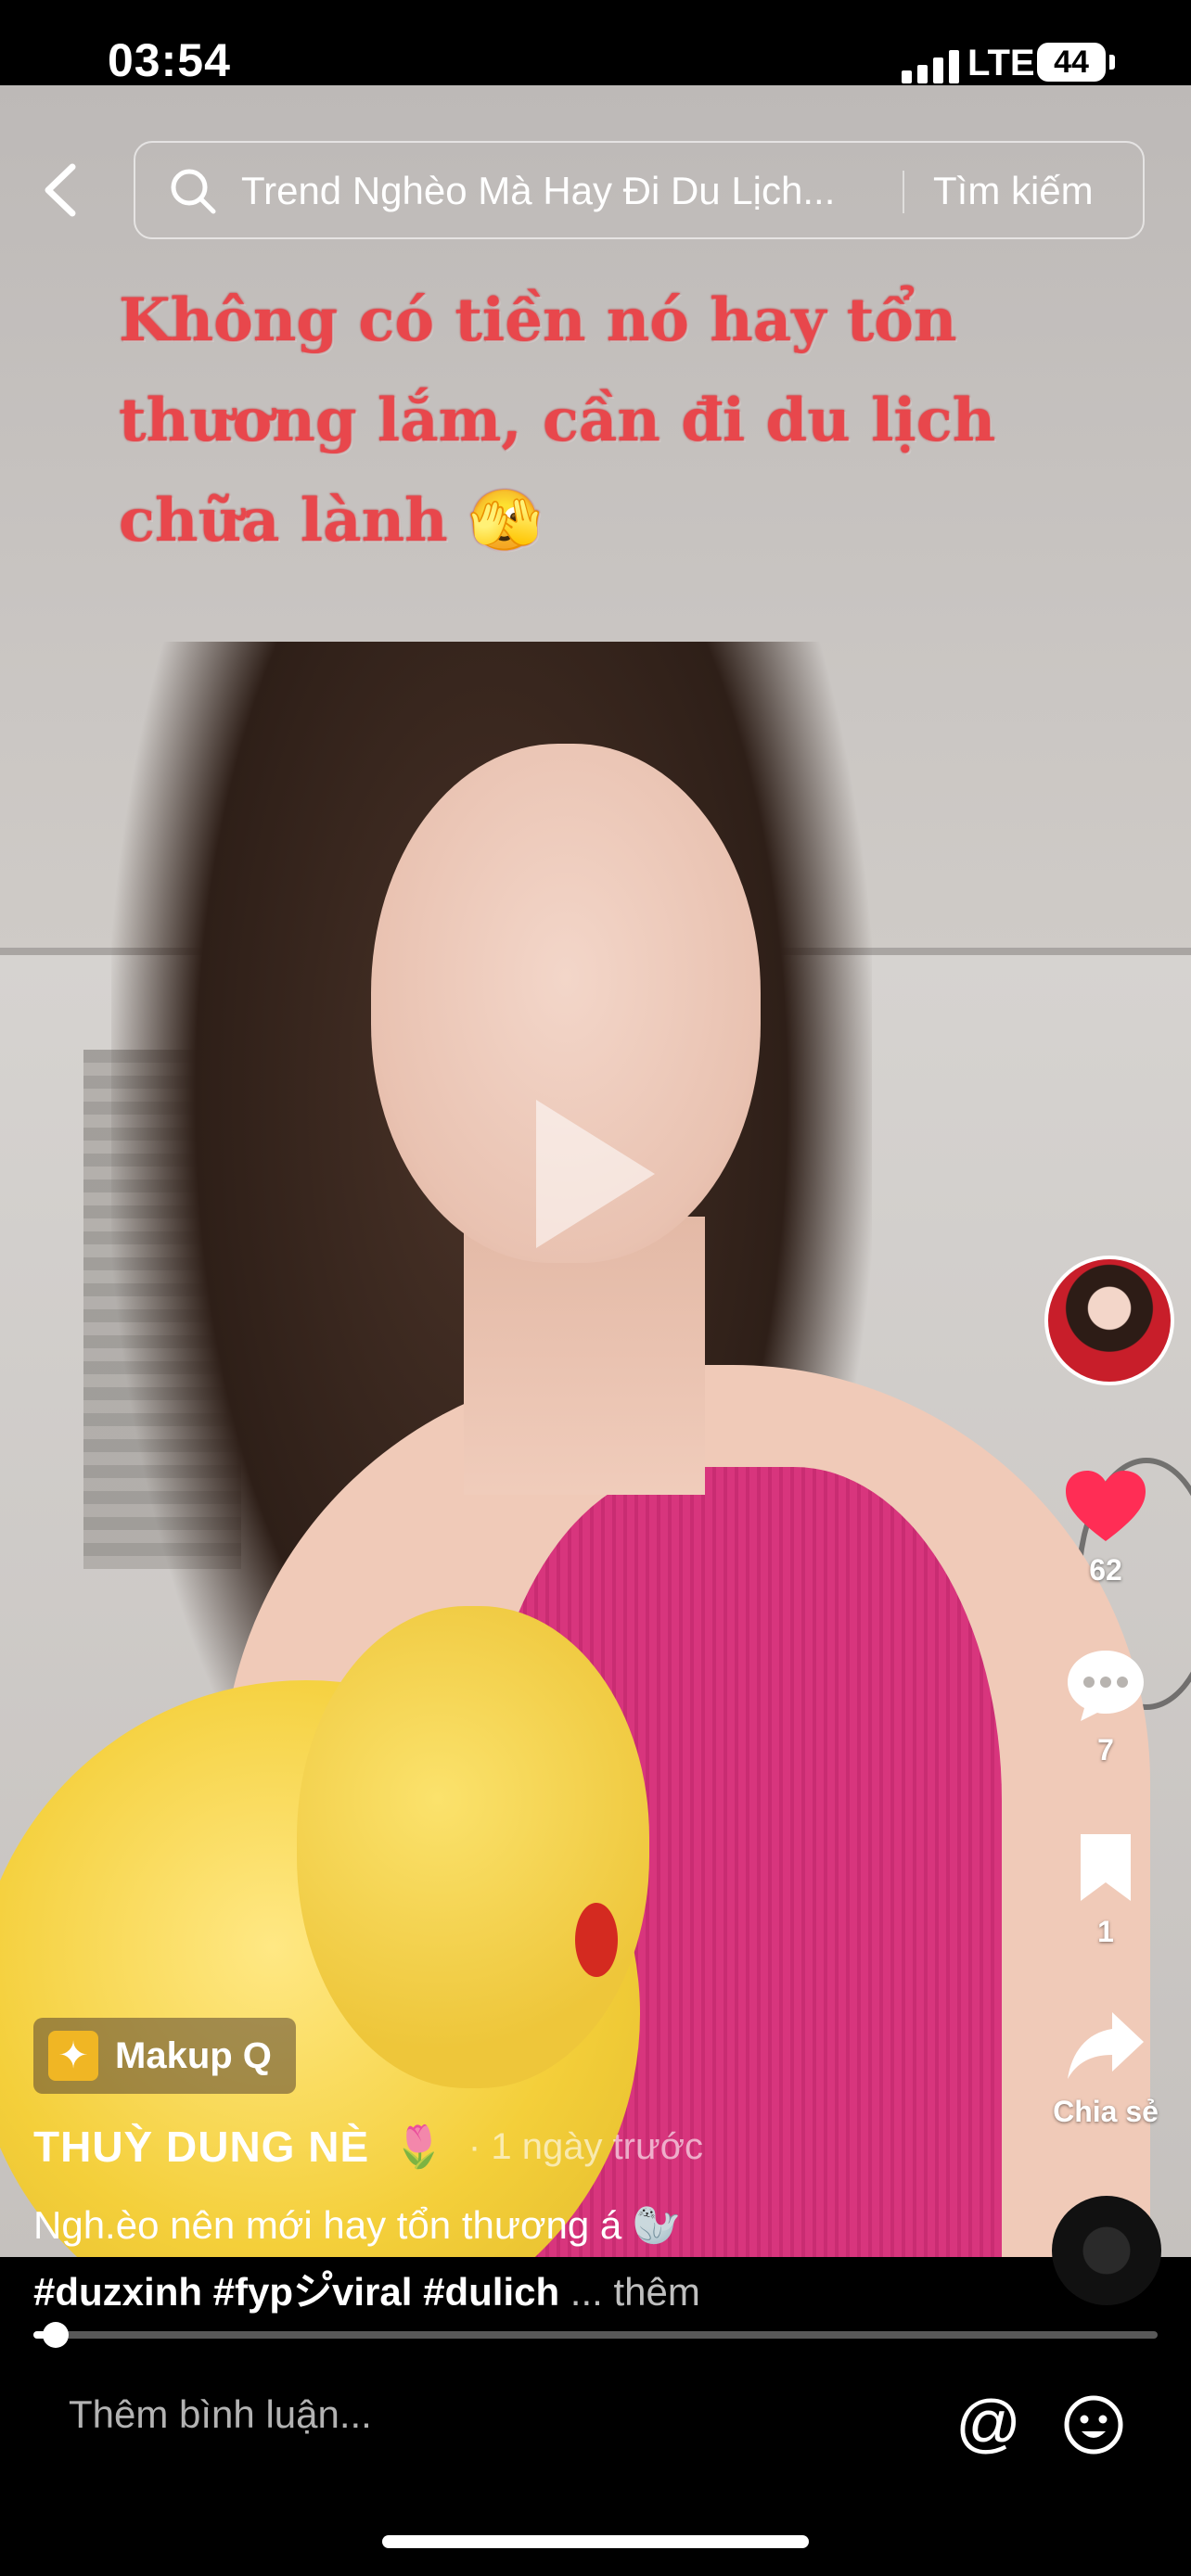 Image resolution: width=1191 pixels, height=2576 pixels. What do you see at coordinates (193, 191) in the screenshot?
I see `search-icon` at bounding box center [193, 191].